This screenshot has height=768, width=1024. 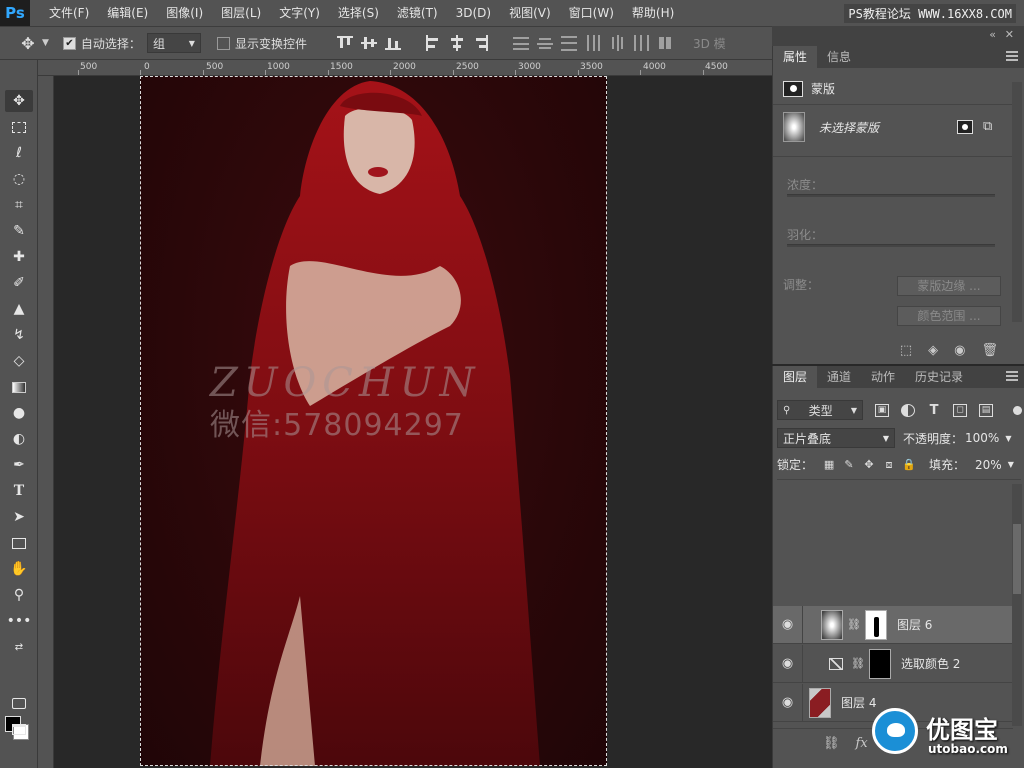 I want to click on photoshop-logo: Ps, so click(x=15, y=13).